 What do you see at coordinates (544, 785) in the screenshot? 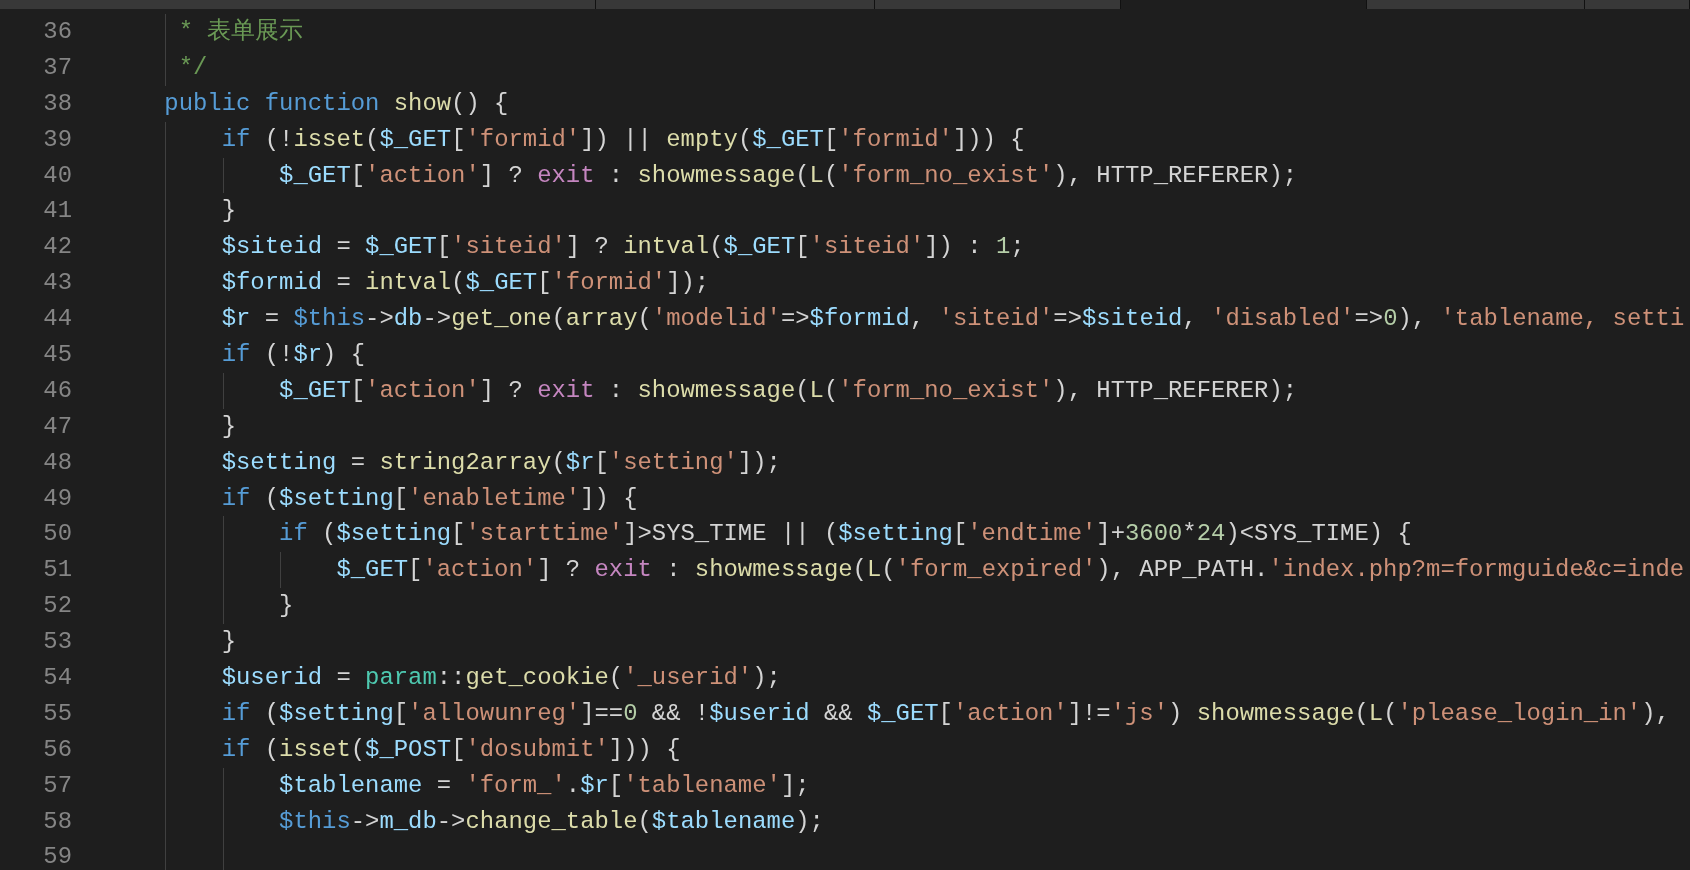
I see `code-line: $tablename = 'form_'.$r['tablename'];` at bounding box center [544, 785].